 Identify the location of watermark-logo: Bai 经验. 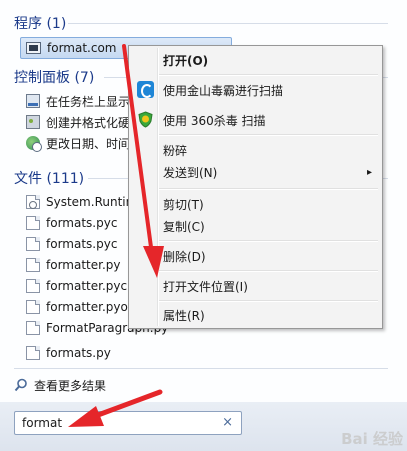
(372, 439).